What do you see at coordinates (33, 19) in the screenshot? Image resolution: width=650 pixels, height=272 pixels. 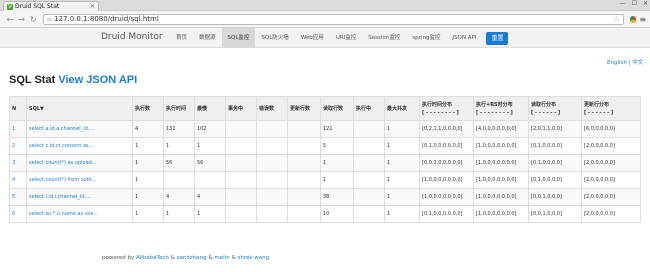 I see `reload-icon: ↻` at bounding box center [33, 19].